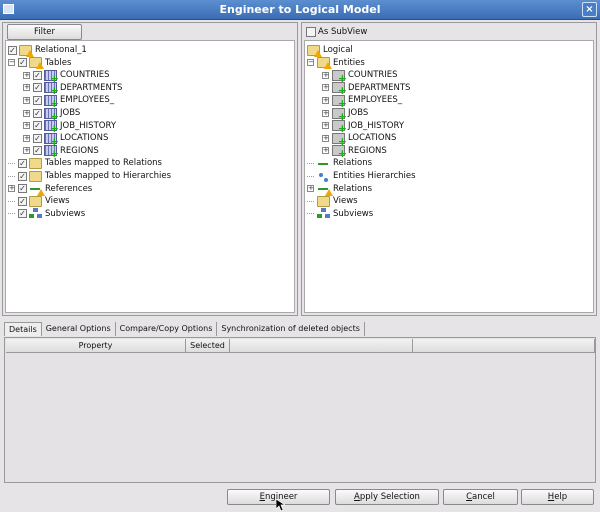  I want to click on tree-node: + DEPARTMENTS, so click(366, 89).